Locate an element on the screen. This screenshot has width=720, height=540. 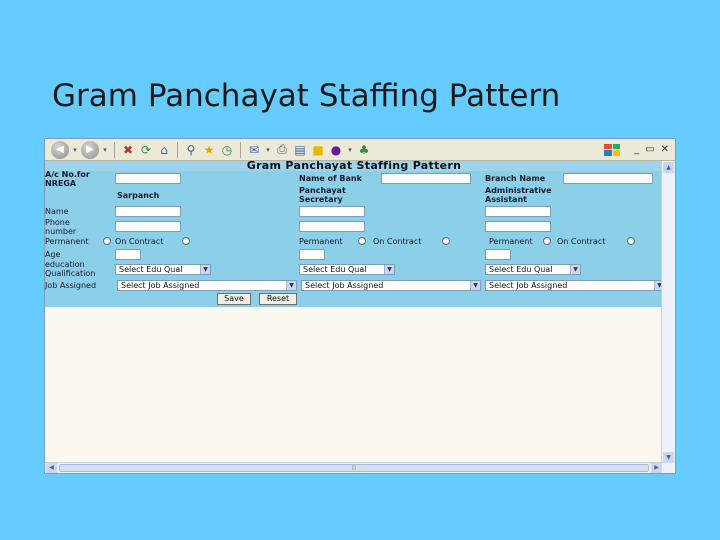
scroll-left-icon: ◀ is located at coordinates (51, 468).